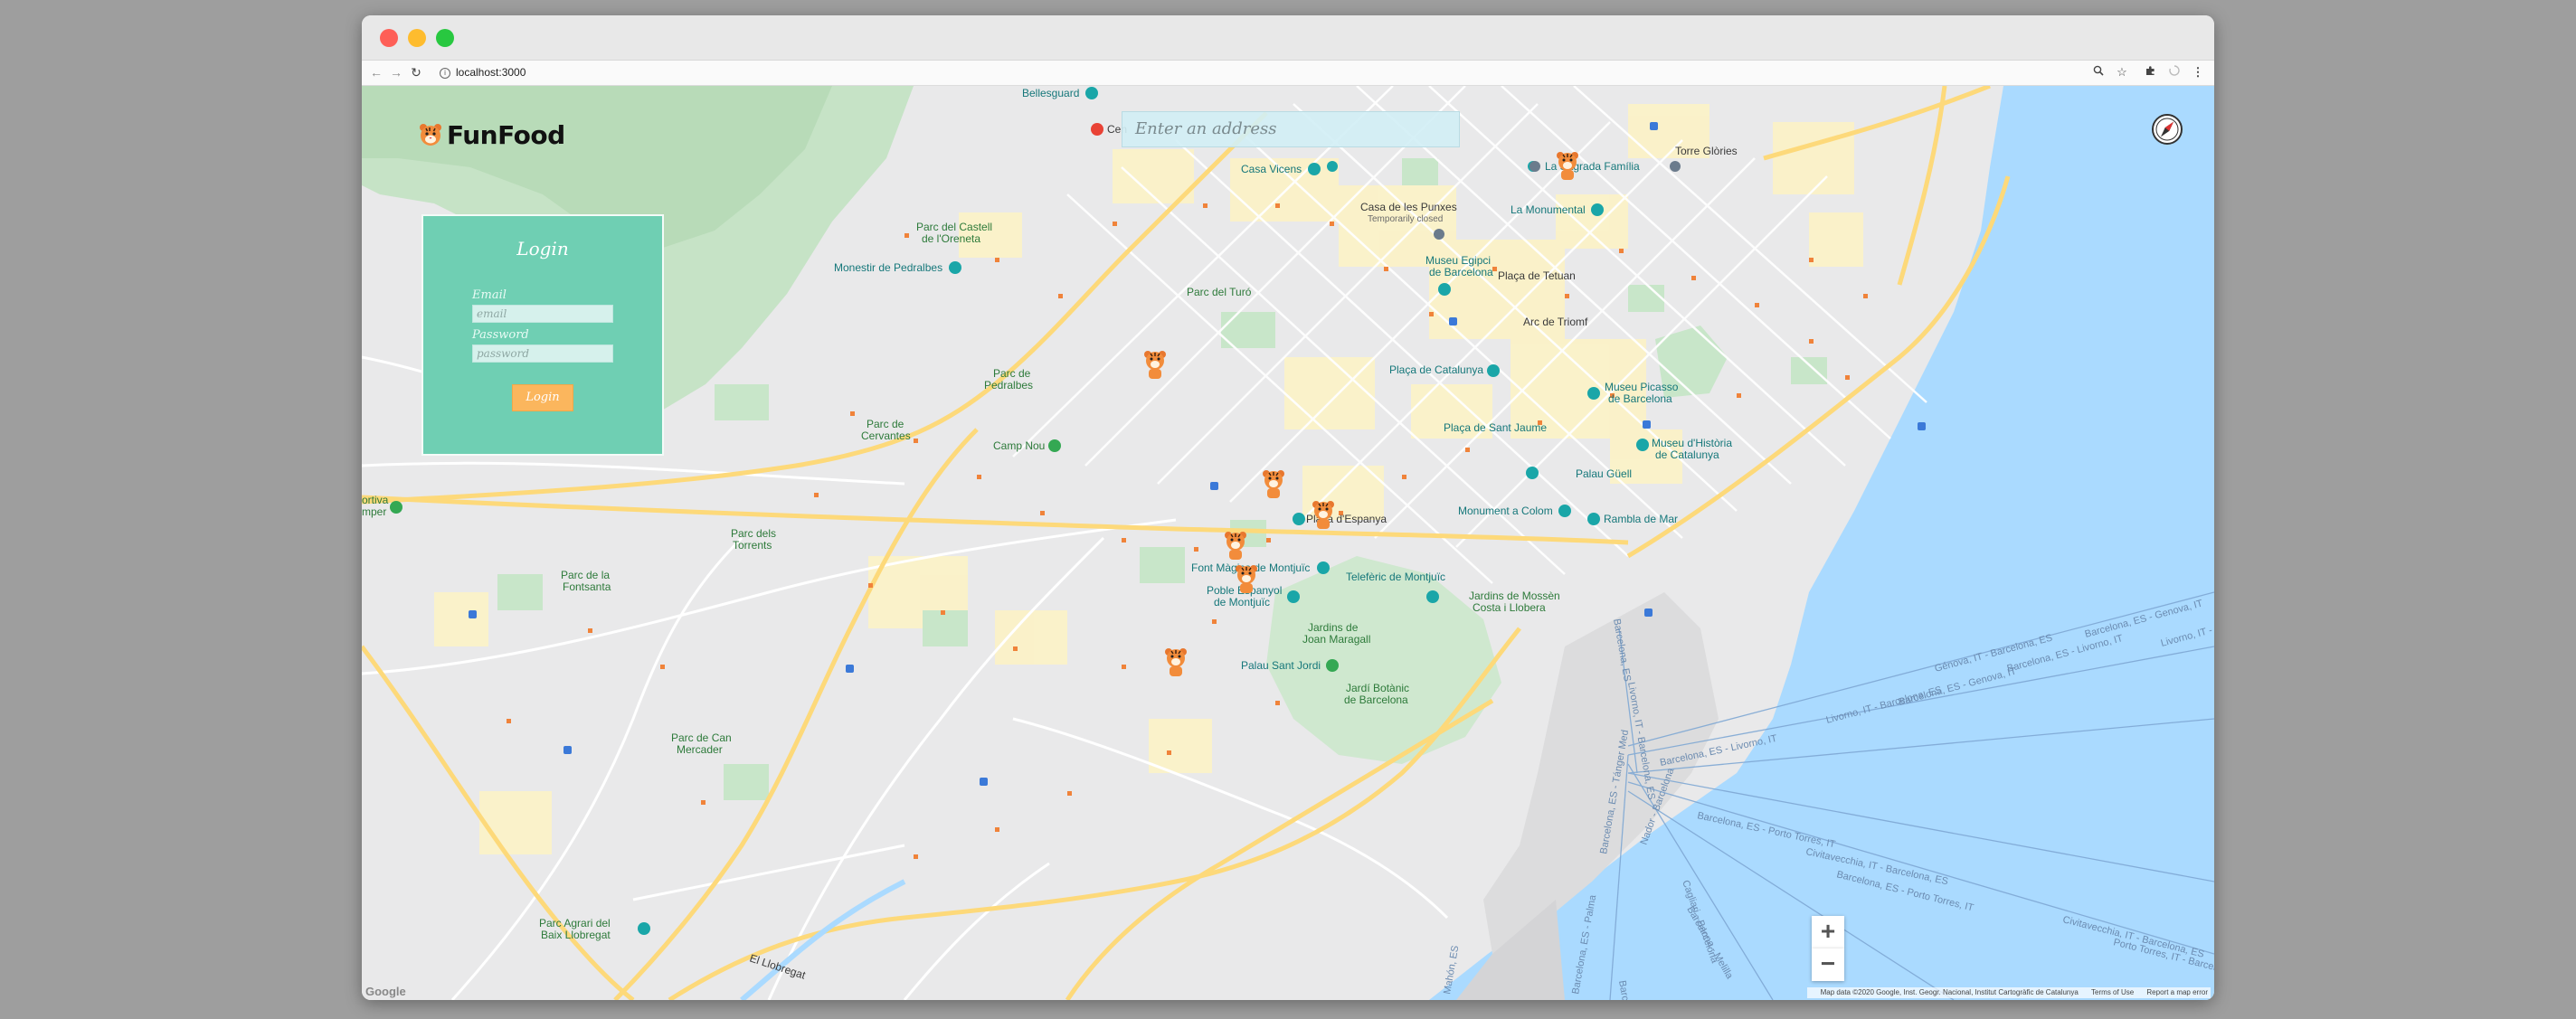 Image resolution: width=2576 pixels, height=1019 pixels. What do you see at coordinates (1242, 602) in the screenshot?
I see `label-poble-espanyol-2: de Montjuïc` at bounding box center [1242, 602].